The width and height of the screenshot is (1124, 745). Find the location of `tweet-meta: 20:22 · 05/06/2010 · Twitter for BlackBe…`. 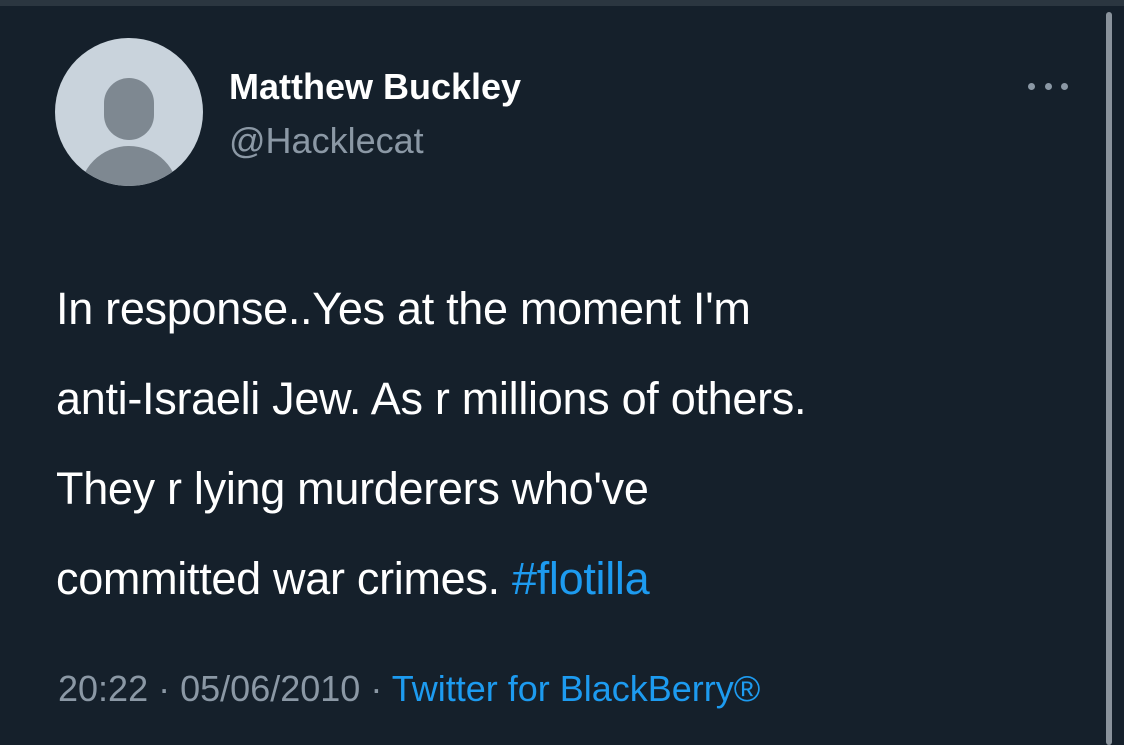

tweet-meta: 20:22 · 05/06/2010 · Twitter for BlackBe… is located at coordinates (409, 689).